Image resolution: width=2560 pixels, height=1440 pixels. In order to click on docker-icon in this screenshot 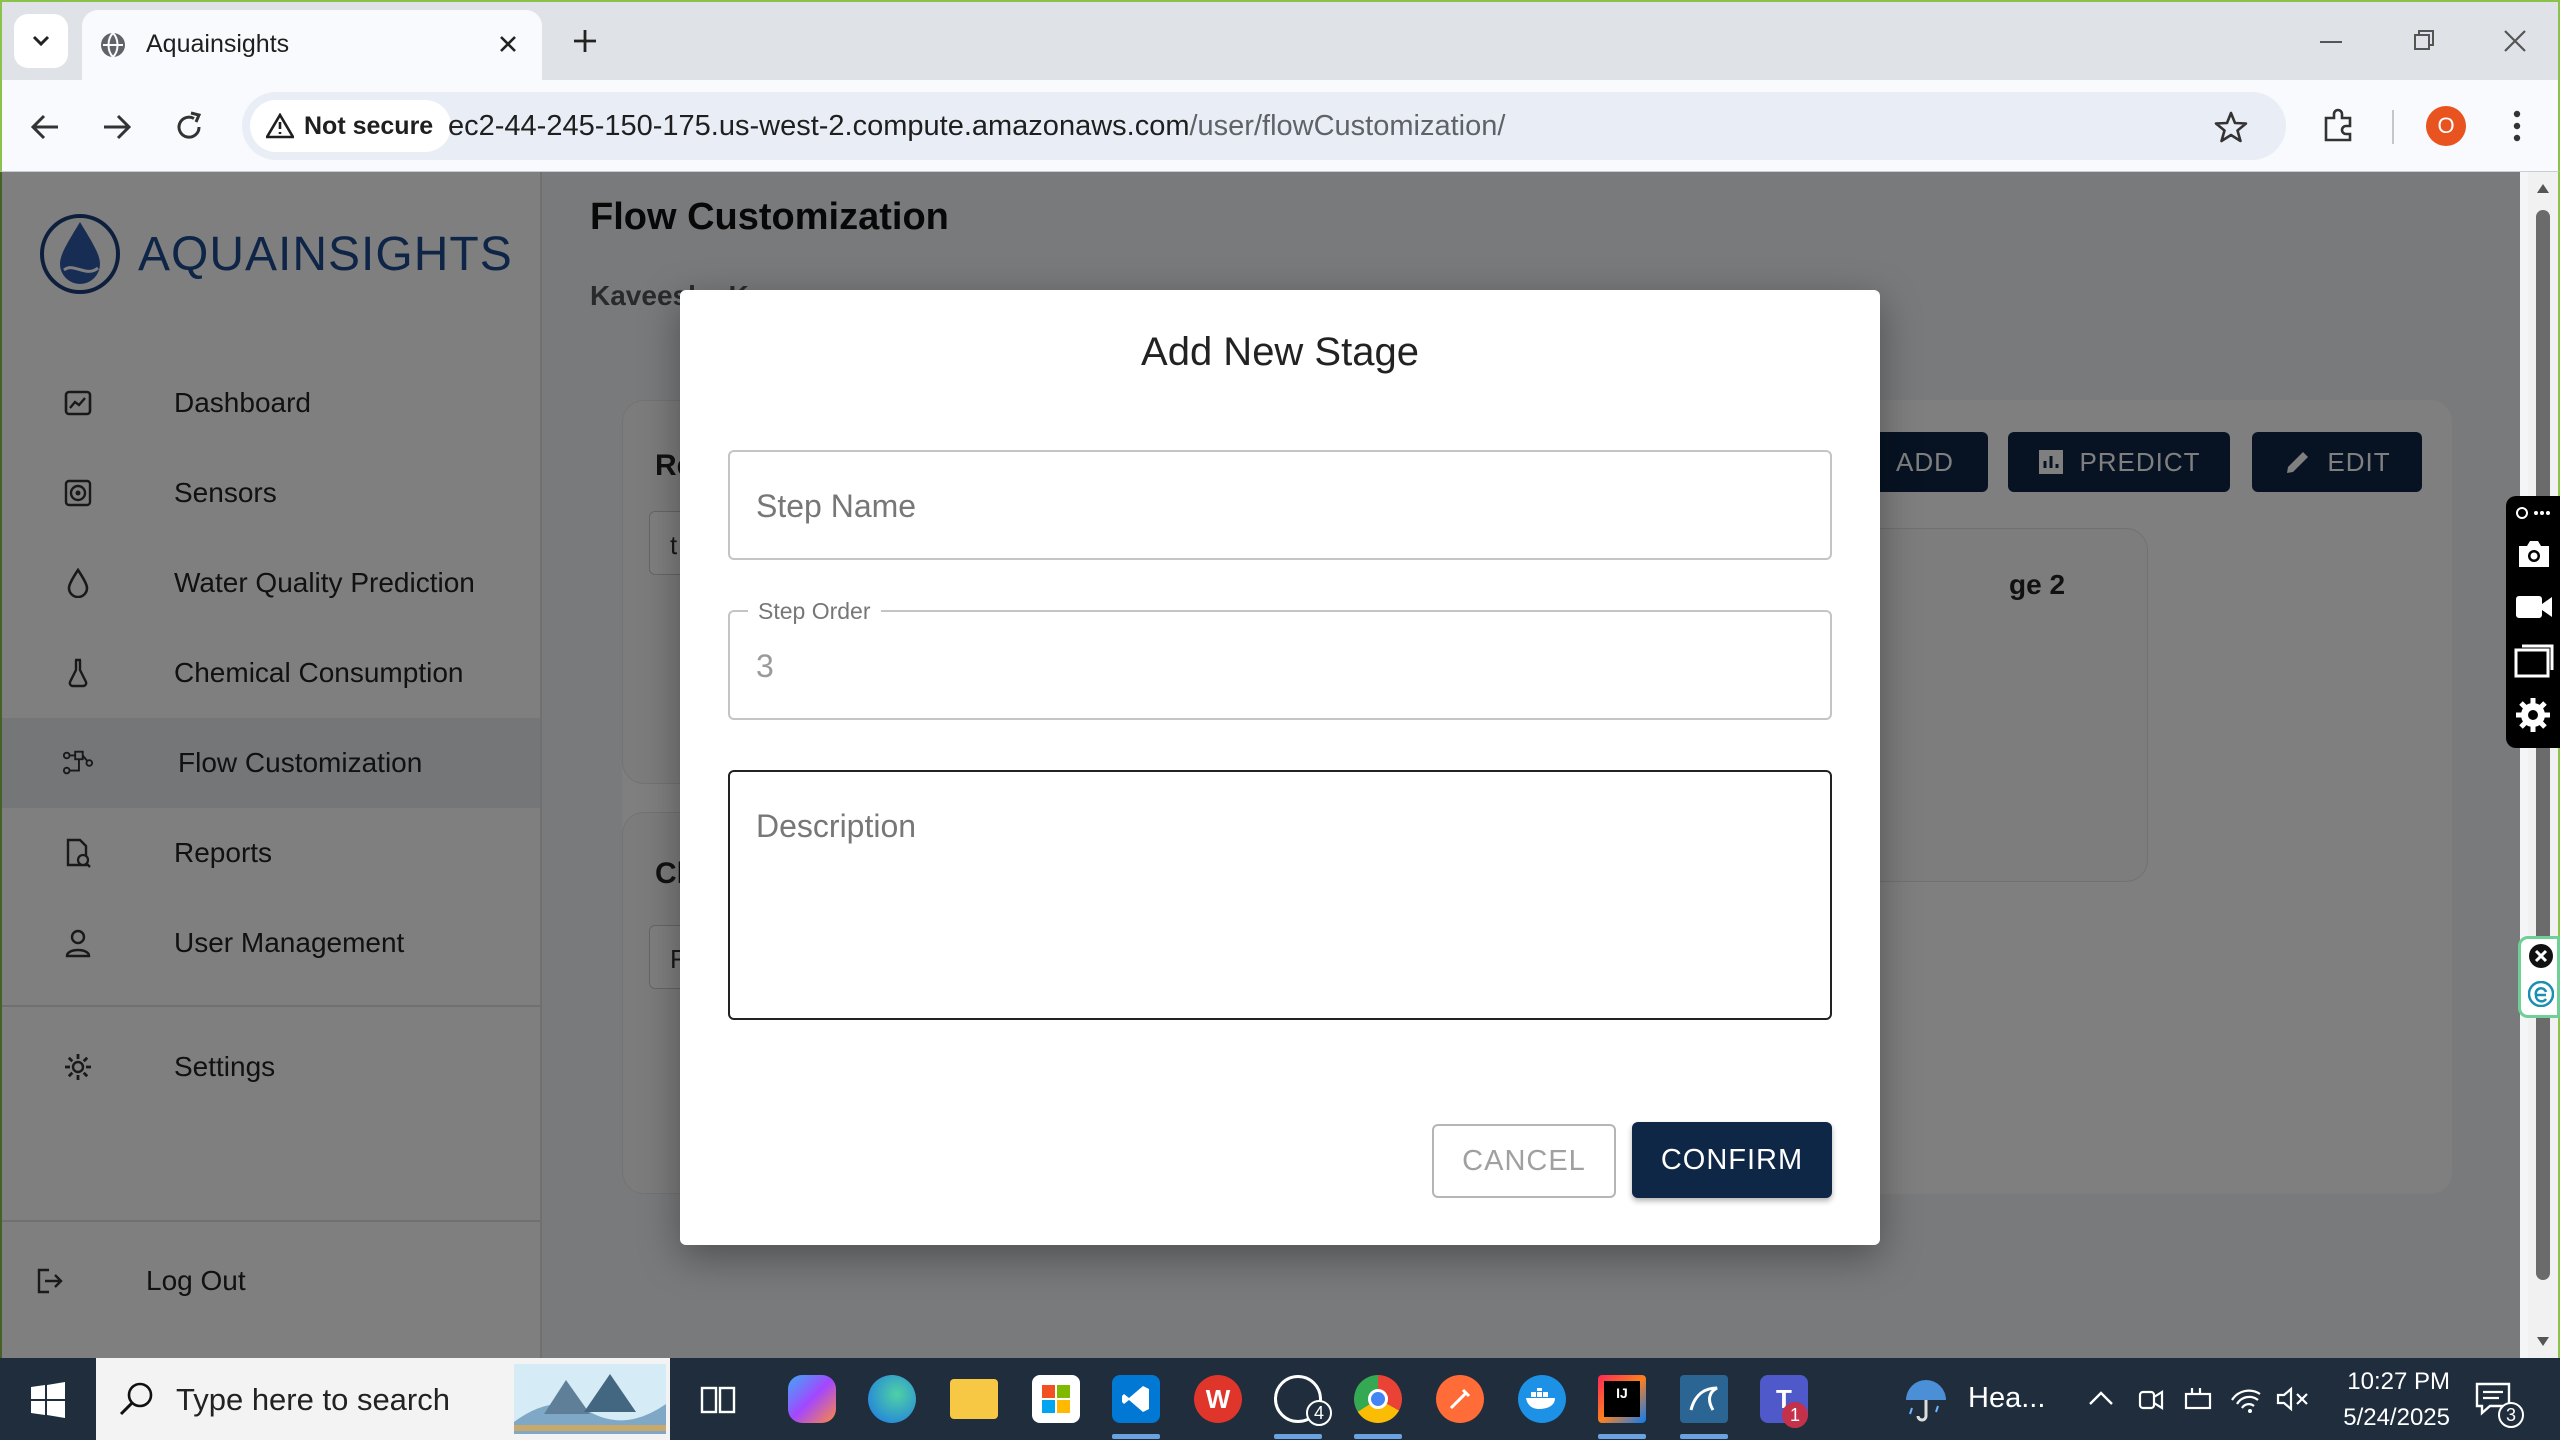, I will do `click(1542, 1399)`.